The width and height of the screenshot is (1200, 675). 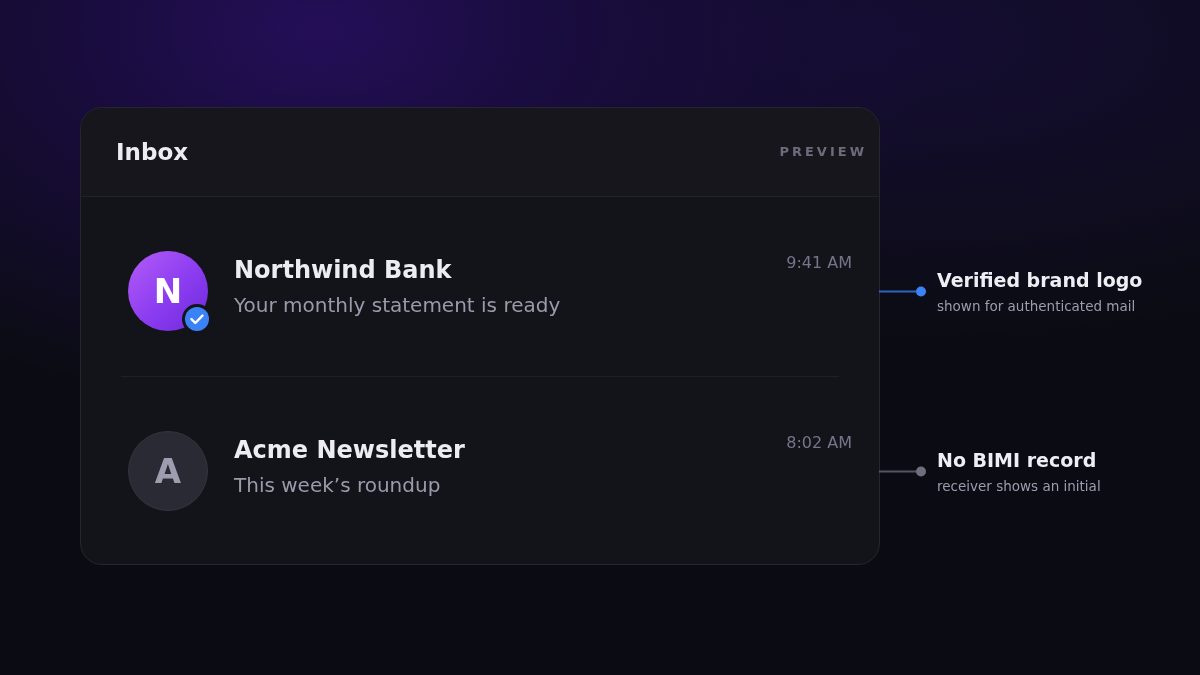 I want to click on sender-name: Northwind Bank, so click(x=343, y=270).